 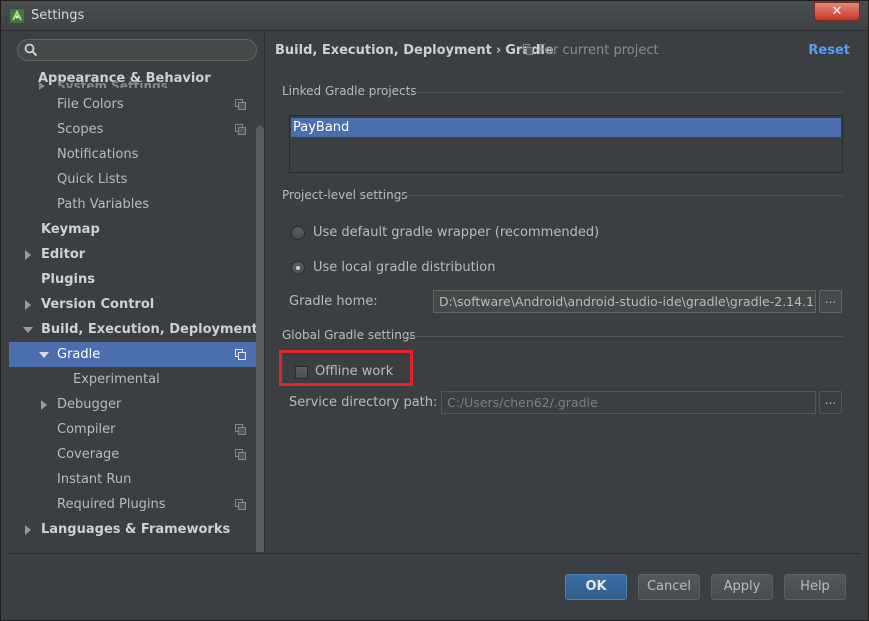 What do you see at coordinates (92, 179) in the screenshot?
I see `sidebar-item-label: Quick Lists` at bounding box center [92, 179].